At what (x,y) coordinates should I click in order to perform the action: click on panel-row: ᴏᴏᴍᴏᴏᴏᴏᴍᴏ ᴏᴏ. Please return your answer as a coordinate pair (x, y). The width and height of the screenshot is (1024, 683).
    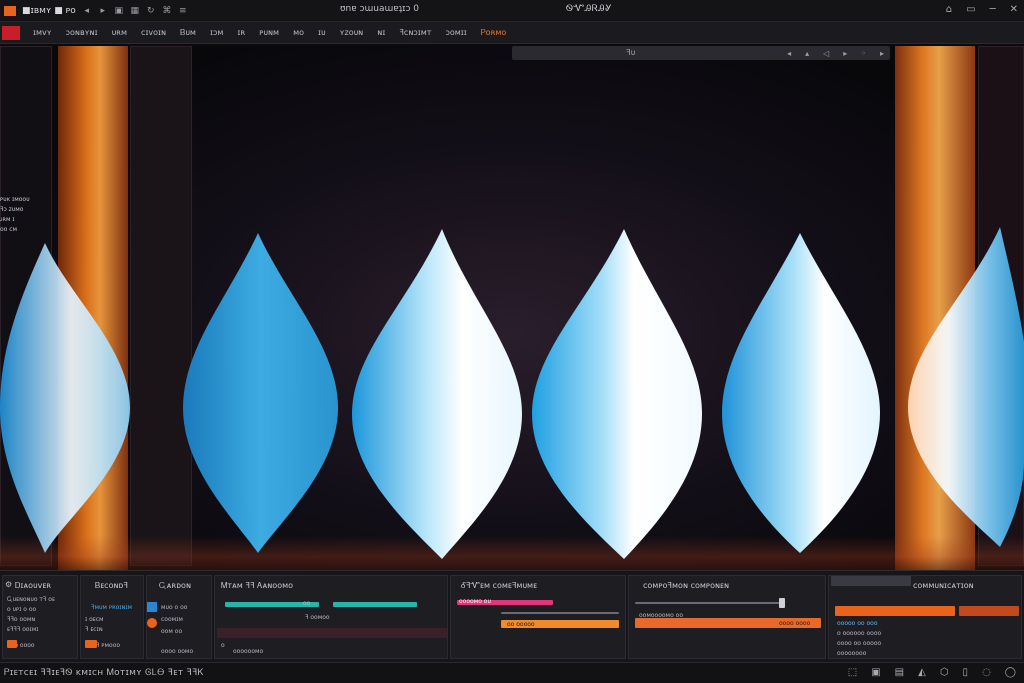
    Looking at the image, I should click on (661, 615).